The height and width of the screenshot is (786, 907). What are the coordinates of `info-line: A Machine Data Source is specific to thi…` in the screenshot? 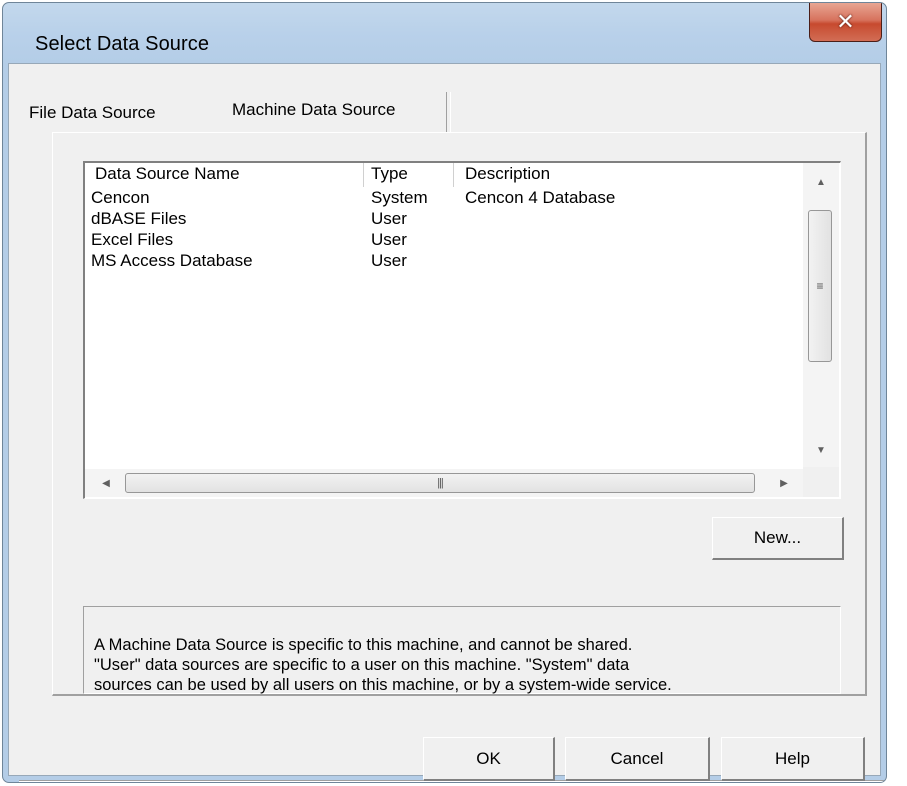 It's located at (363, 645).